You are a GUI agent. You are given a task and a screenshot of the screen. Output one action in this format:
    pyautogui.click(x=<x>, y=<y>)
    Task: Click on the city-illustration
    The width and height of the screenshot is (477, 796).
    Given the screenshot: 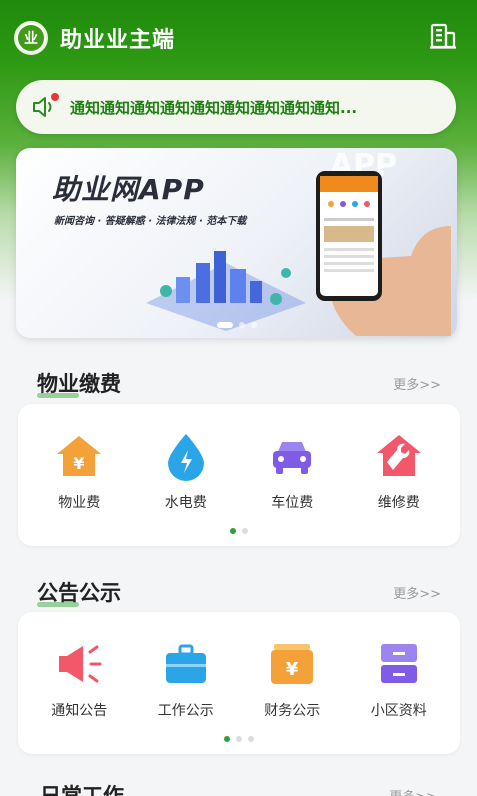 What is the action you would take?
    pyautogui.click(x=226, y=291)
    